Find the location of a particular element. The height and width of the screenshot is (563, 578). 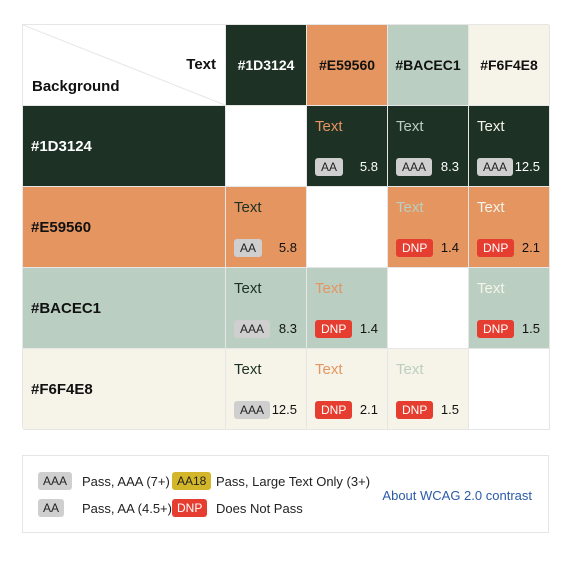

row-header-0: #1D3124 is located at coordinates (124, 146).